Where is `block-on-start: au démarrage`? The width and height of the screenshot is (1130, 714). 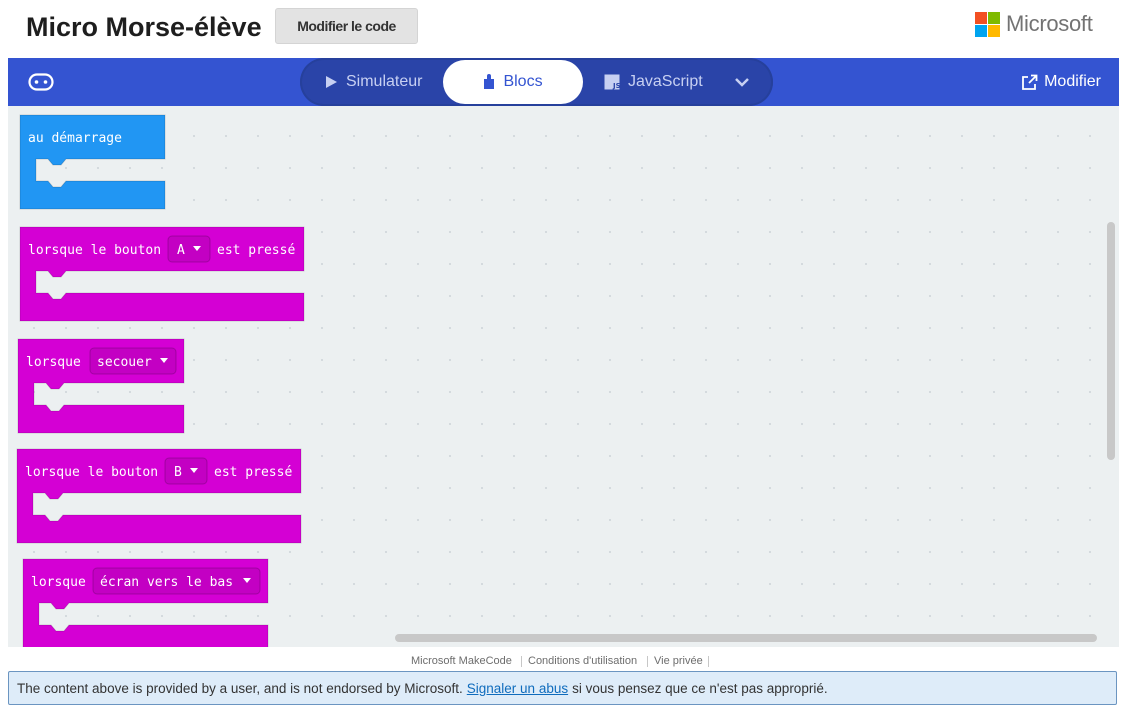 block-on-start: au démarrage is located at coordinates (92, 162).